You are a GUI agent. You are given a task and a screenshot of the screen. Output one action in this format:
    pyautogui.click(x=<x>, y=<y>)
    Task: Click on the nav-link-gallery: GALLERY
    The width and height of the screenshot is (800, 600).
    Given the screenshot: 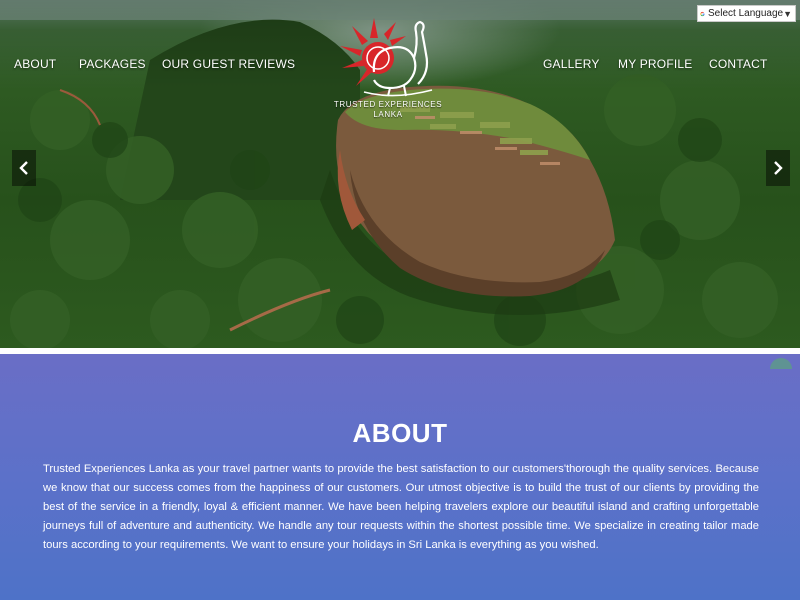 What is the action you would take?
    pyautogui.click(x=571, y=64)
    